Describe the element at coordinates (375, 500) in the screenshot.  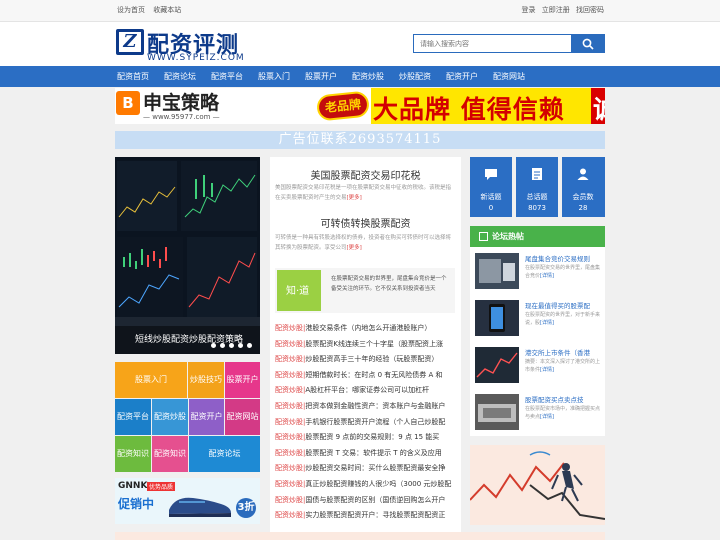
I see `list-item-title: 国债与股票配资的区别（国债逆回购怎么开户` at that location.